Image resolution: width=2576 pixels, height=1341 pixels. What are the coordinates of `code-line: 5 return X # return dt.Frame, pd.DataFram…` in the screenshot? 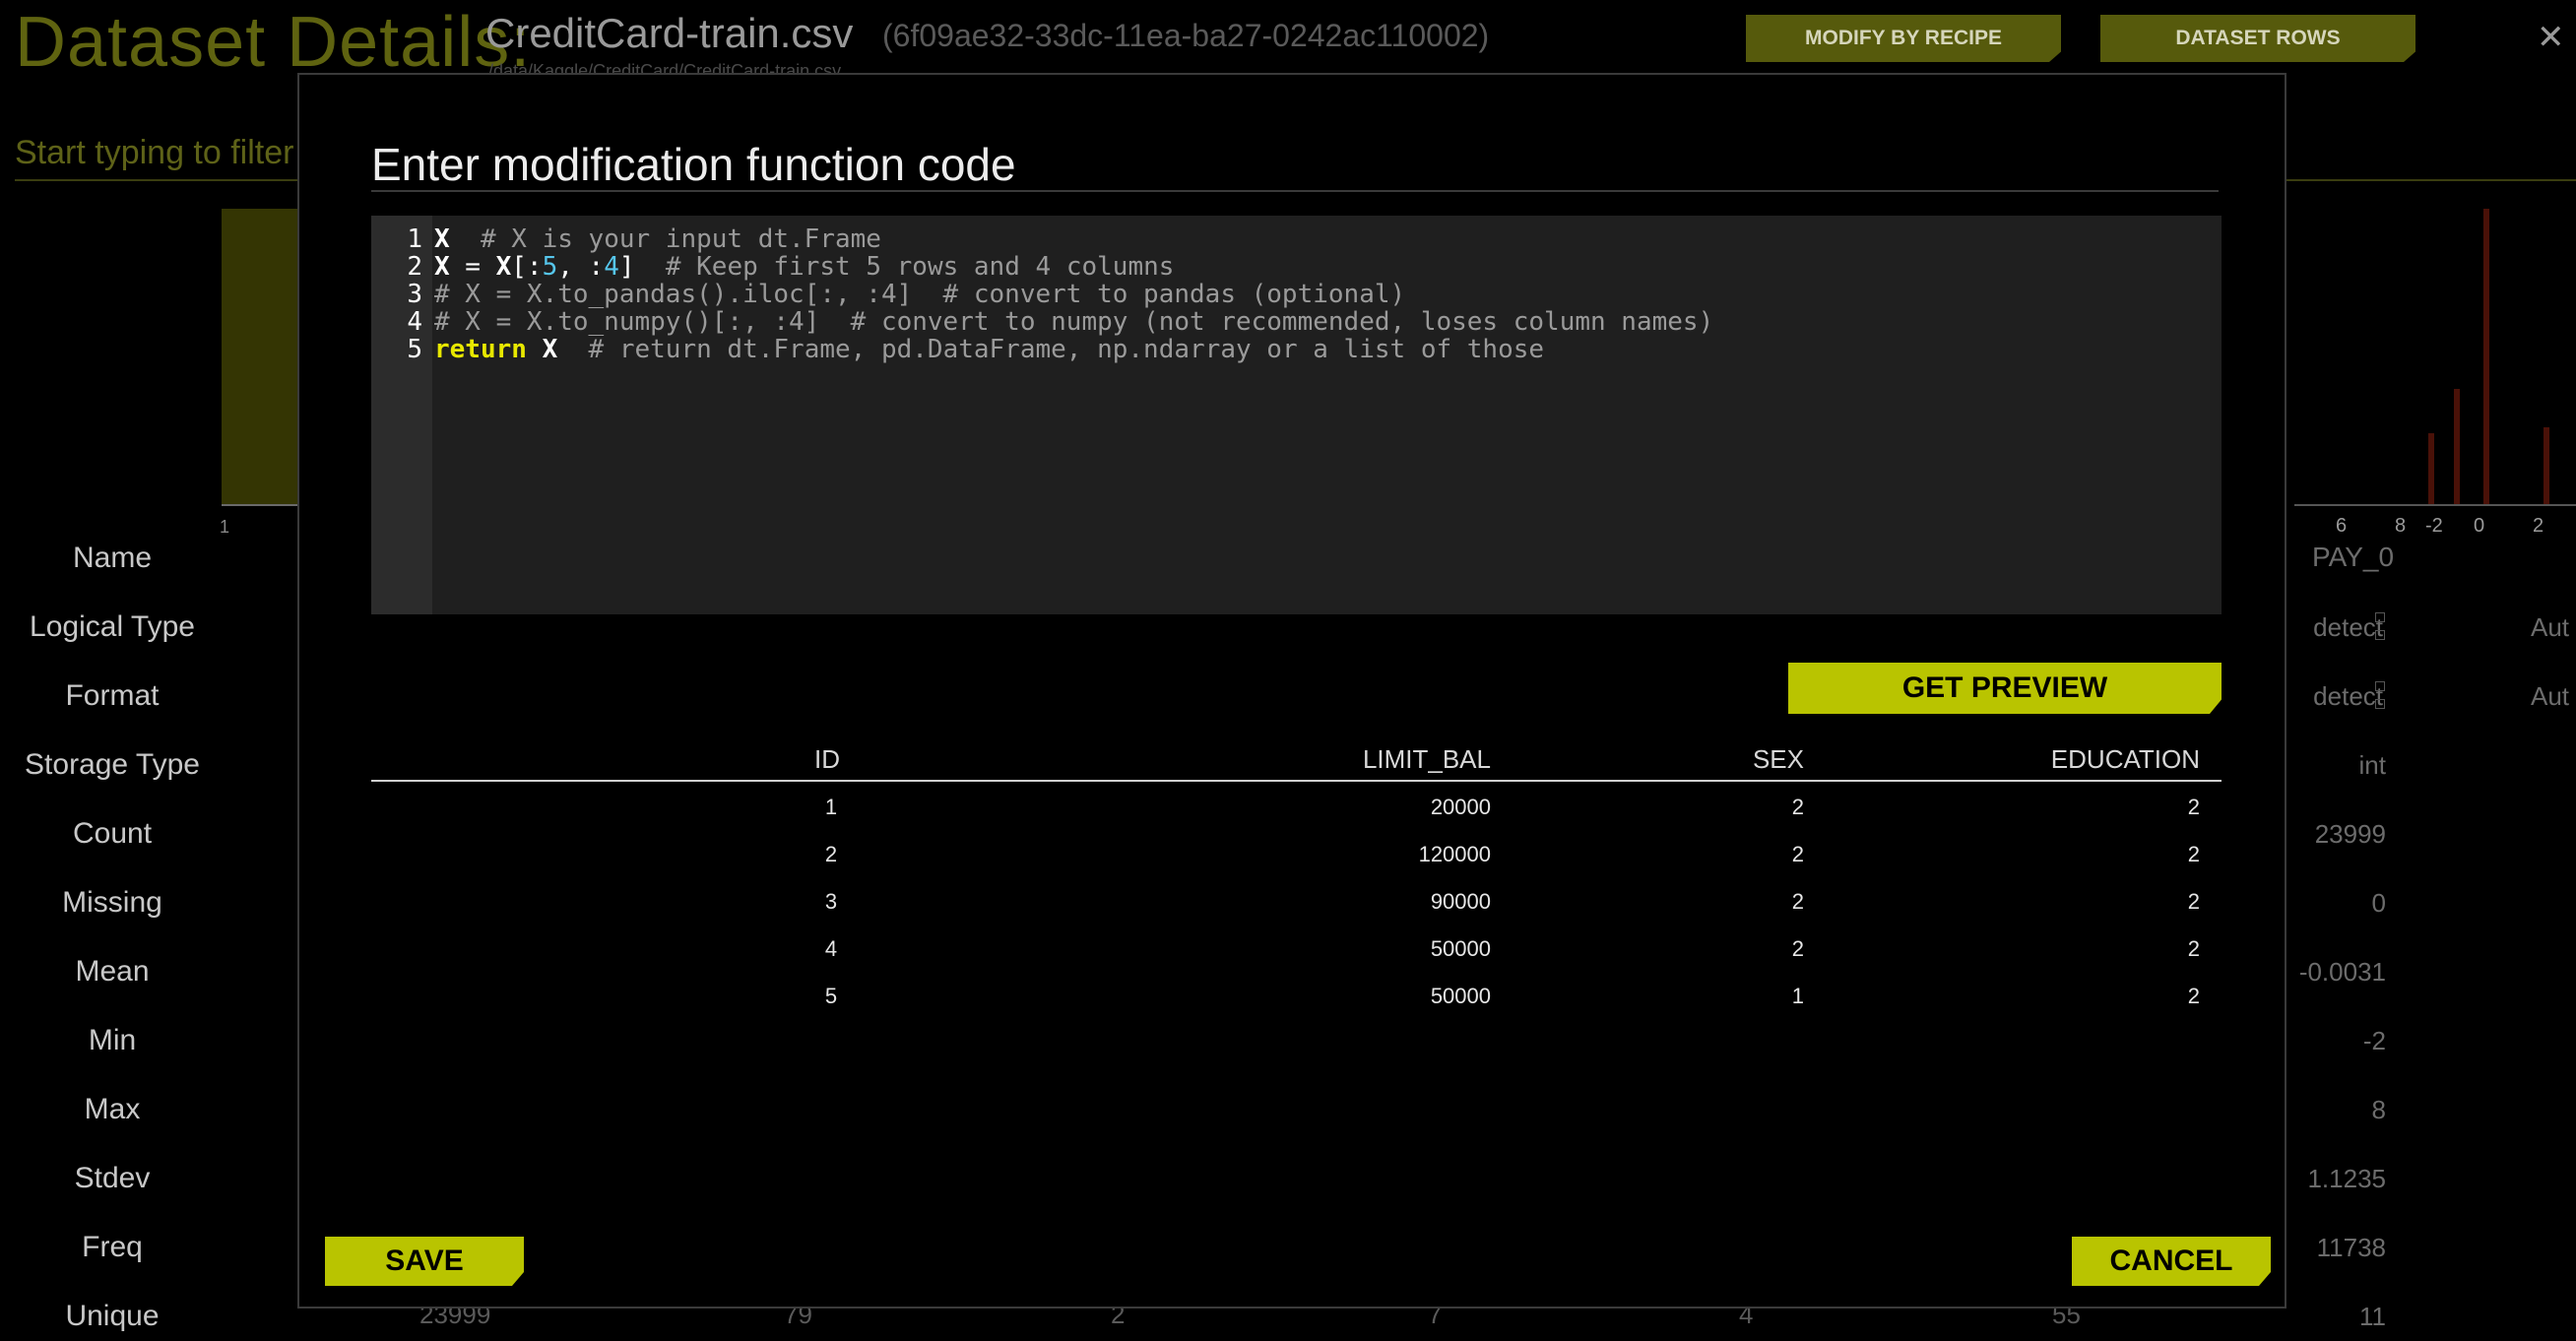 It's located at (957, 349).